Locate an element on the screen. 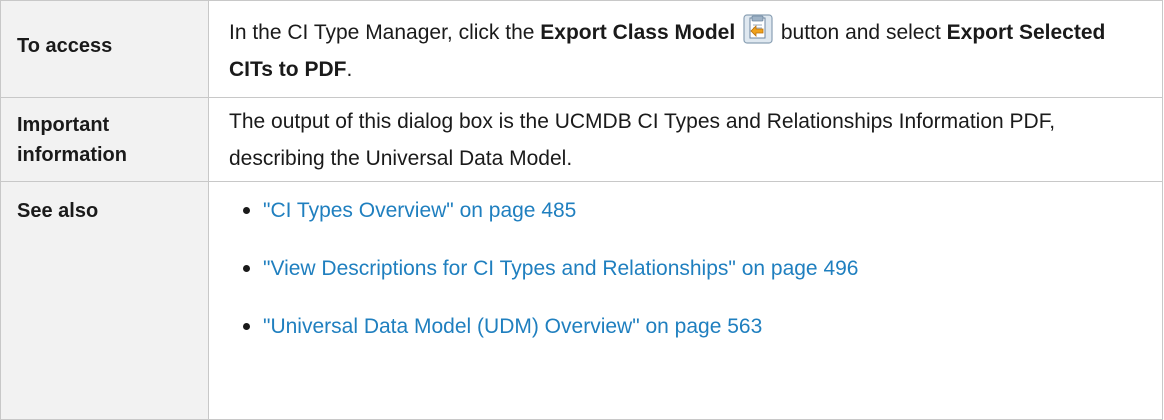 This screenshot has height=420, width=1164. export-class-model-icon is located at coordinates (758, 29).